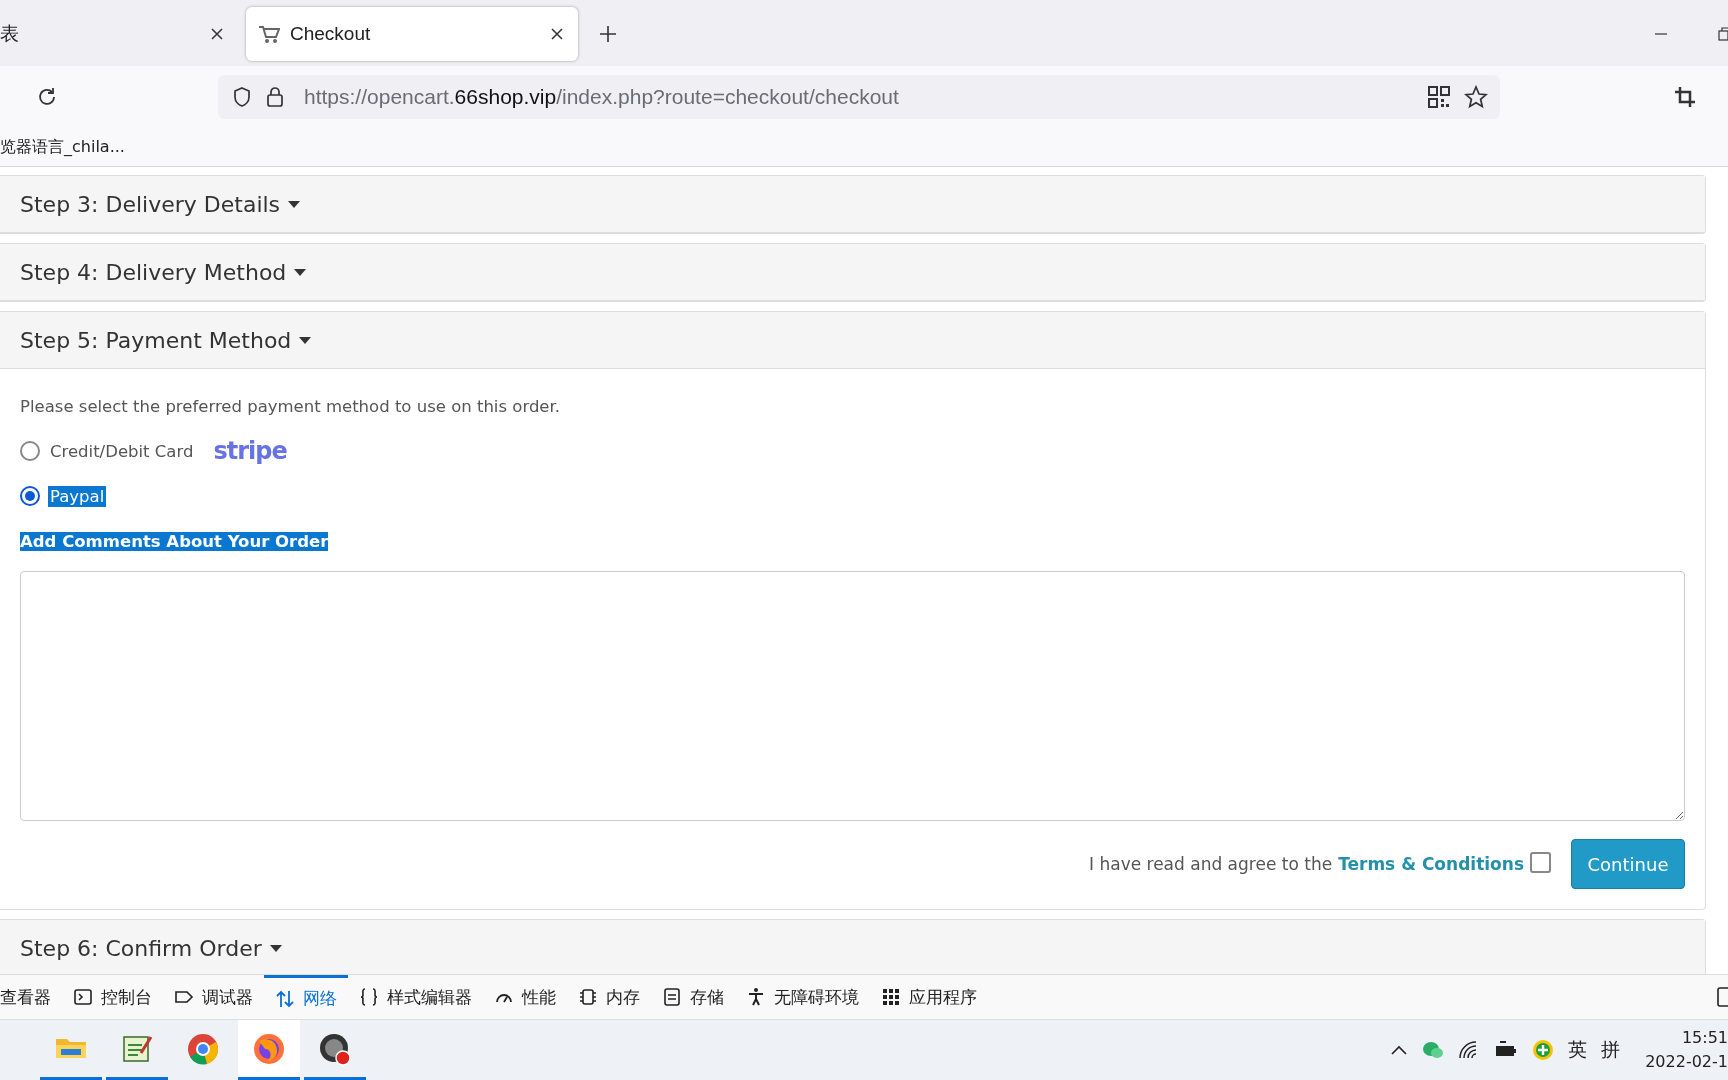  What do you see at coordinates (250, 451) in the screenshot?
I see `payment-logo: stripe` at bounding box center [250, 451].